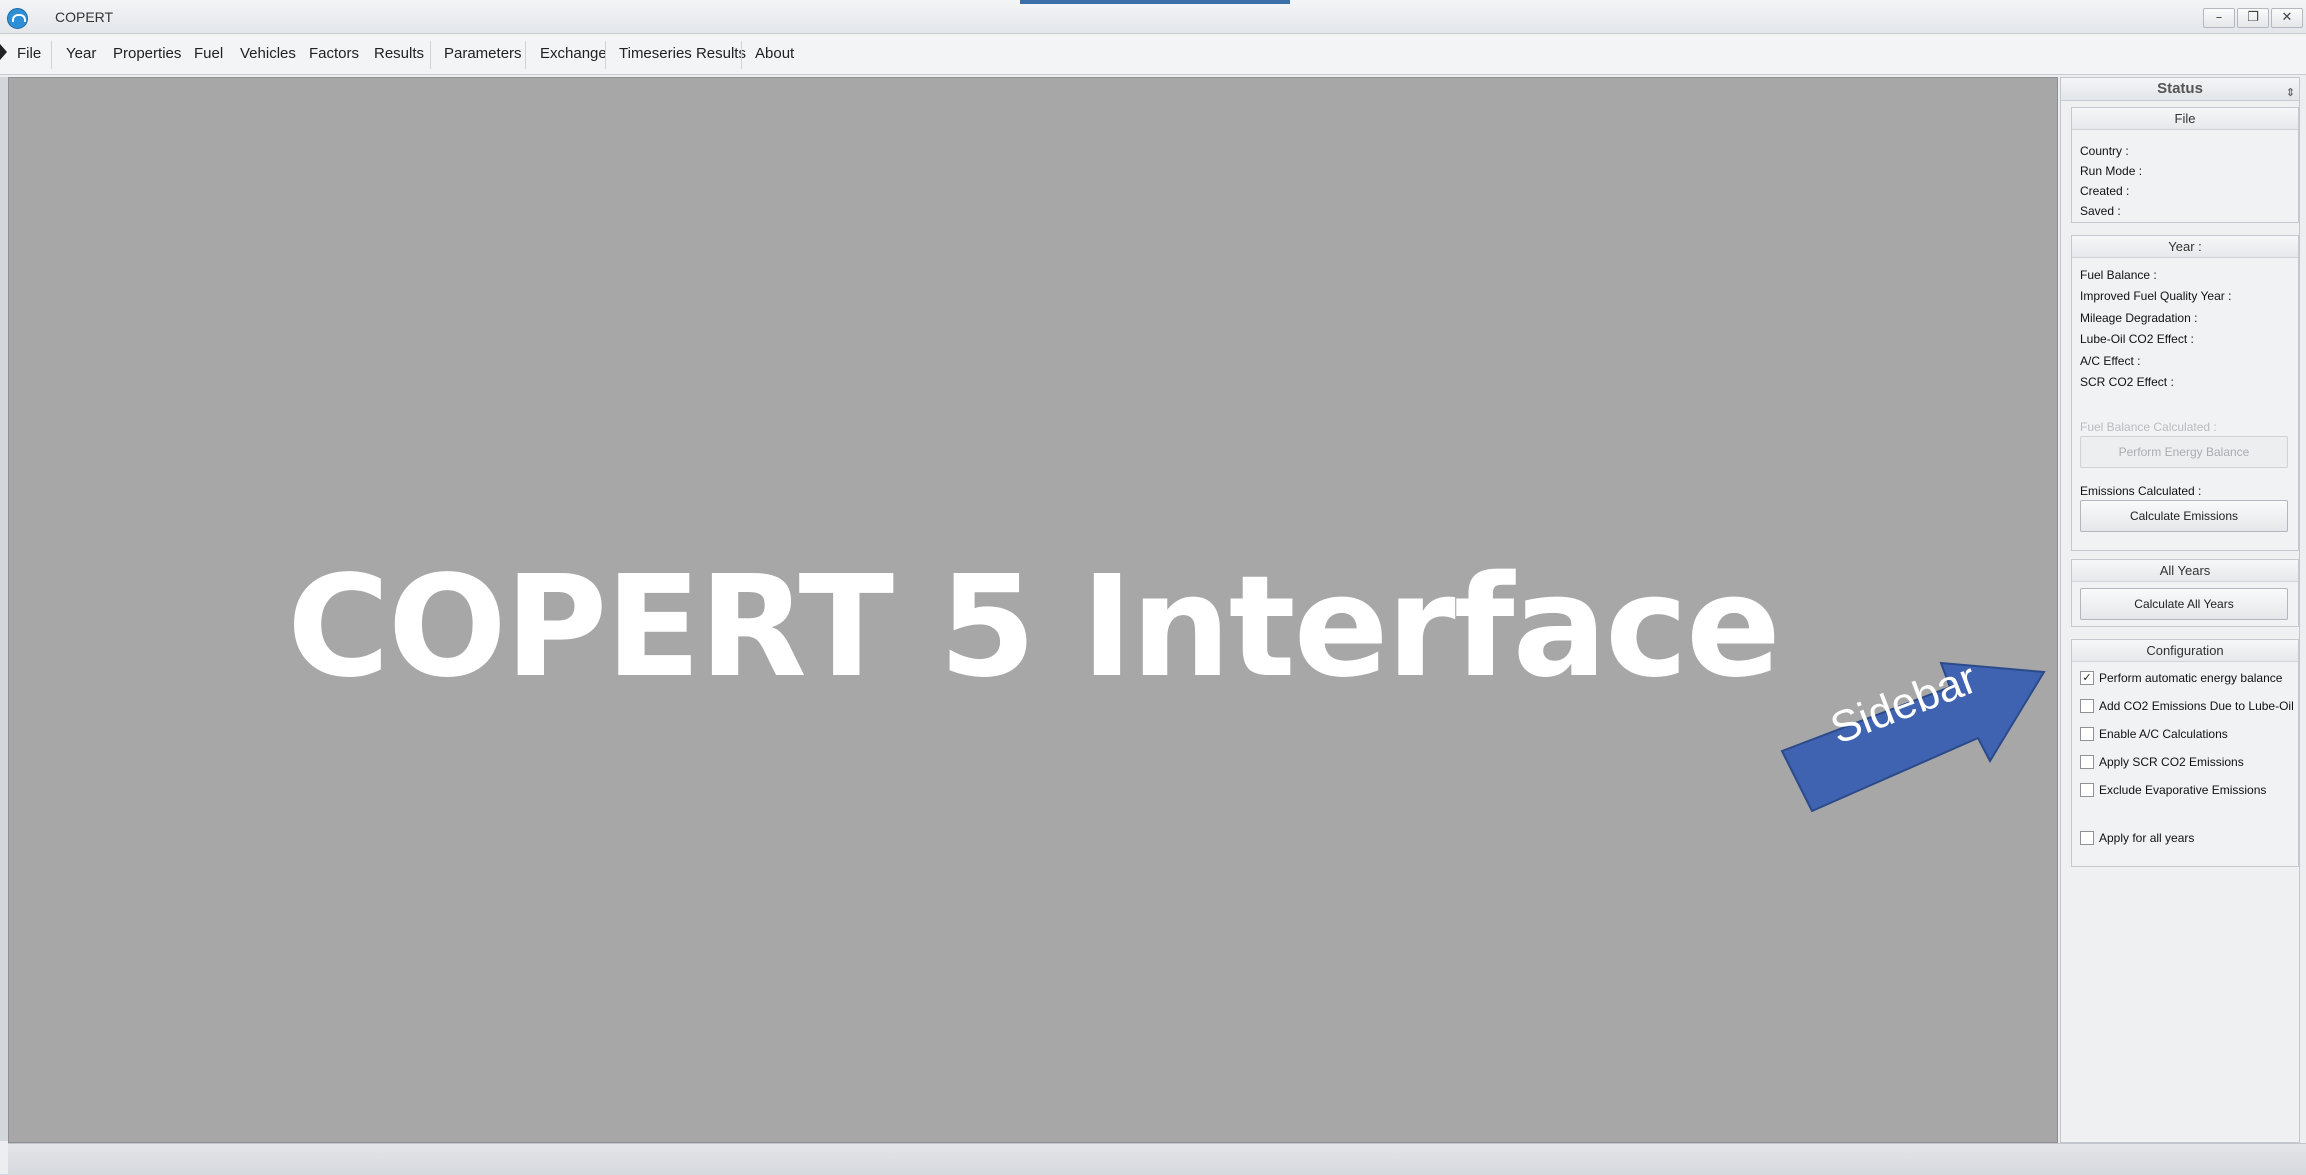 Image resolution: width=2306 pixels, height=1175 pixels. What do you see at coordinates (2185, 651) in the screenshot?
I see `configuration-group-title: Configuration` at bounding box center [2185, 651].